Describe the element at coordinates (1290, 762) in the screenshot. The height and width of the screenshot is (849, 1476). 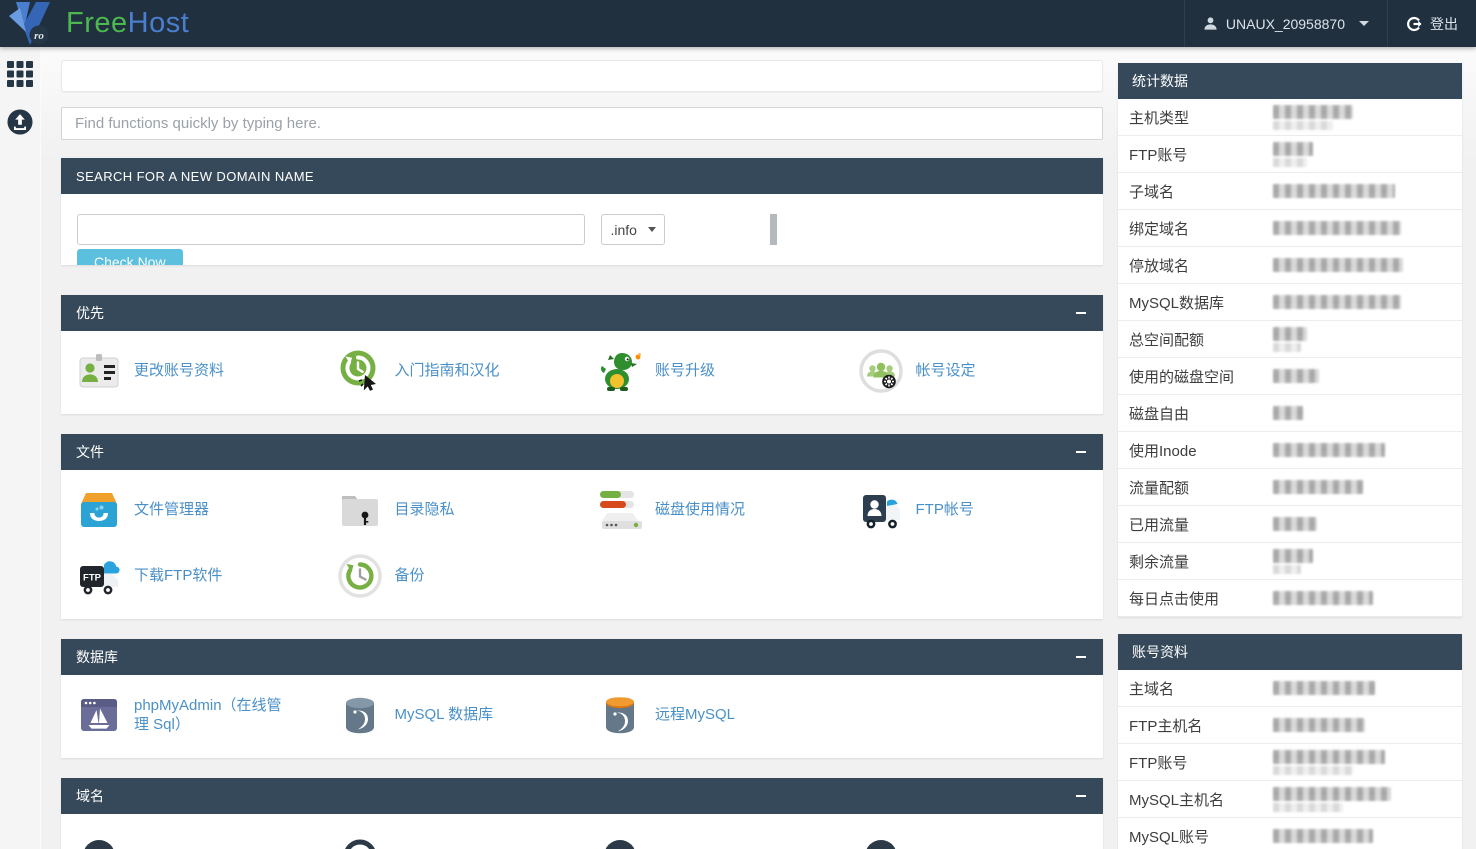
I see `info-row: FTP账号` at that location.